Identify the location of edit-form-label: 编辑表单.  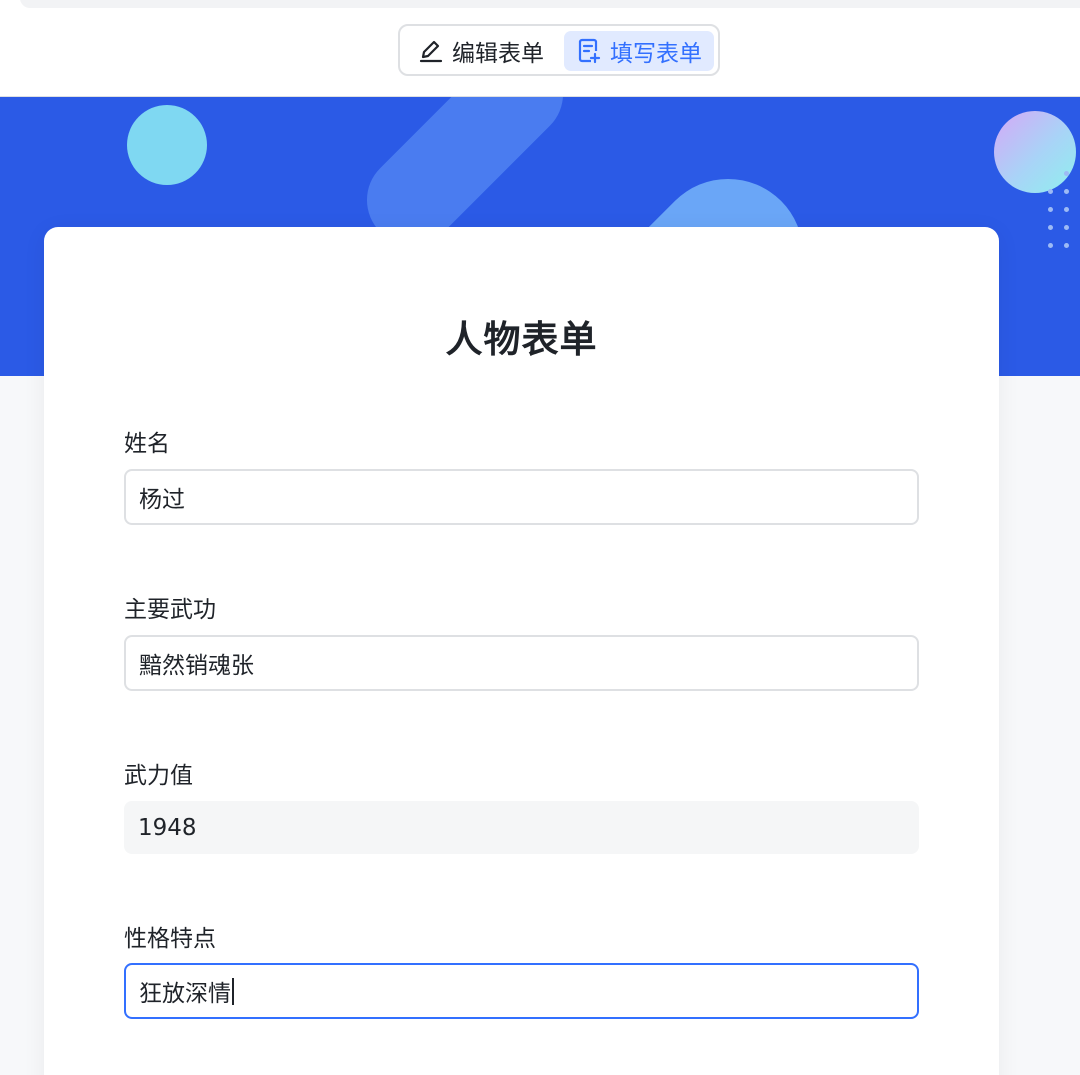
(498, 54).